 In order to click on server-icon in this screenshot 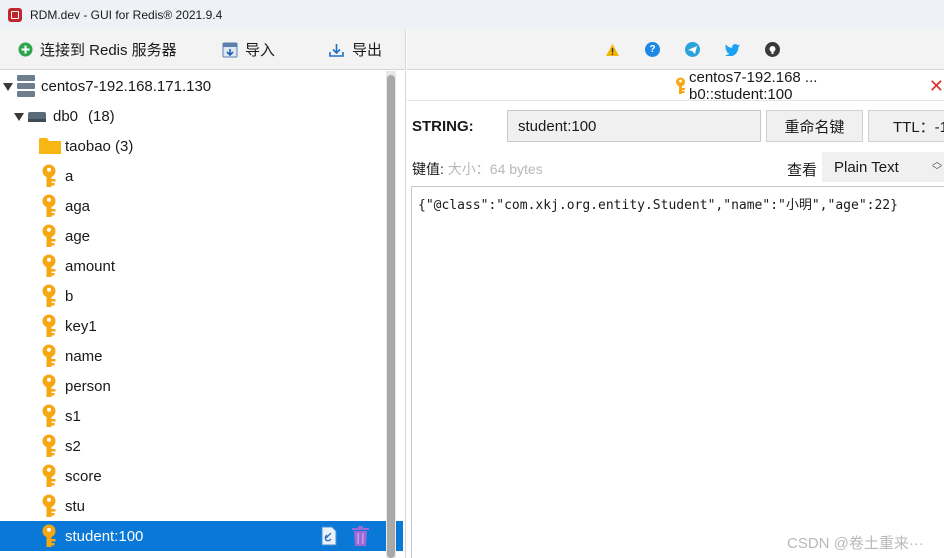, I will do `click(26, 88)`.